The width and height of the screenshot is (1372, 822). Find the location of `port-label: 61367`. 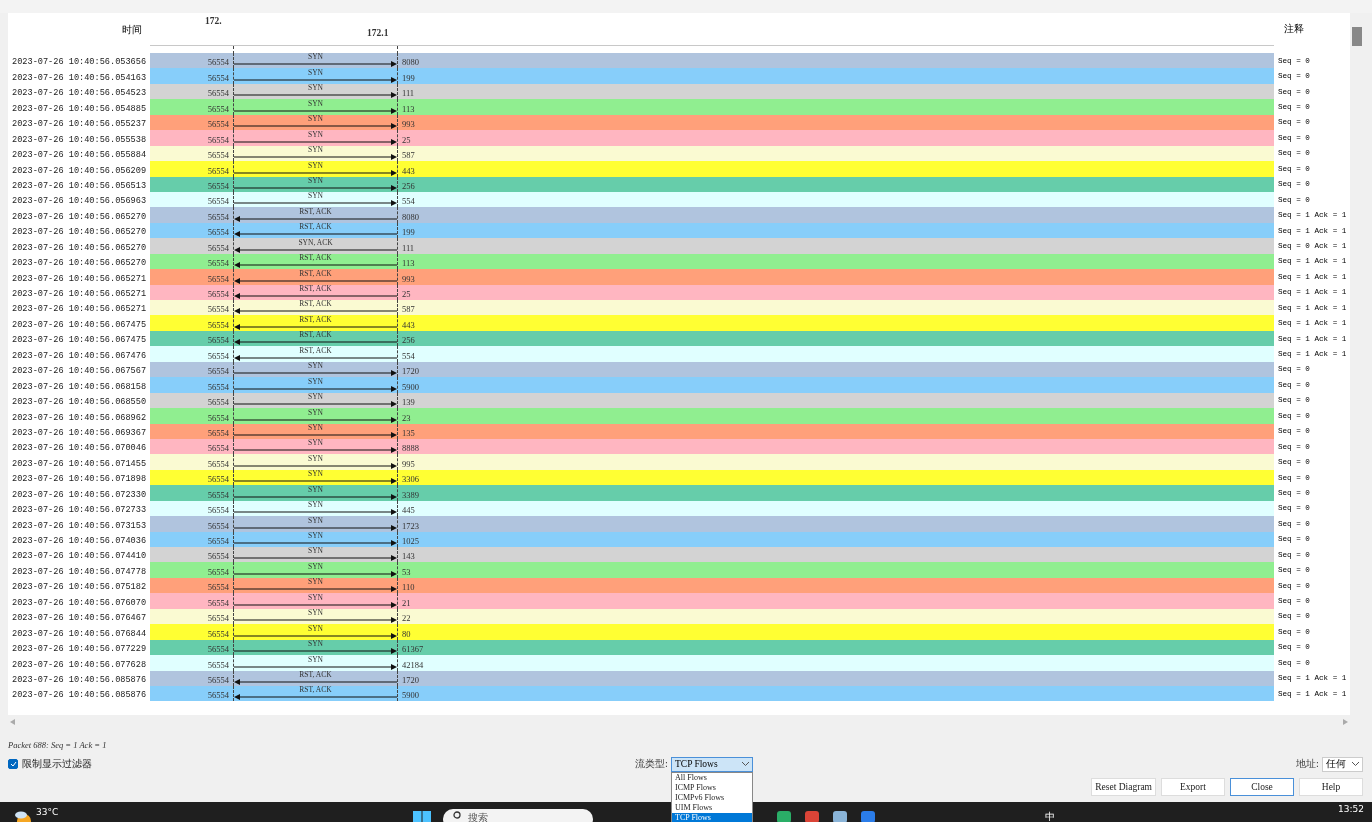

port-label: 61367 is located at coordinates (412, 649).